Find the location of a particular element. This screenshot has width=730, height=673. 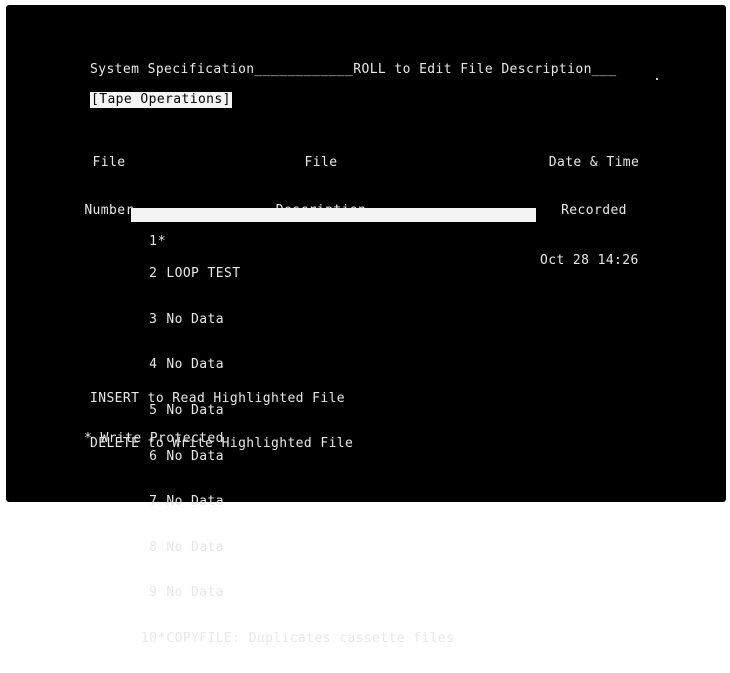

file-number: 2 is located at coordinates (153, 274).